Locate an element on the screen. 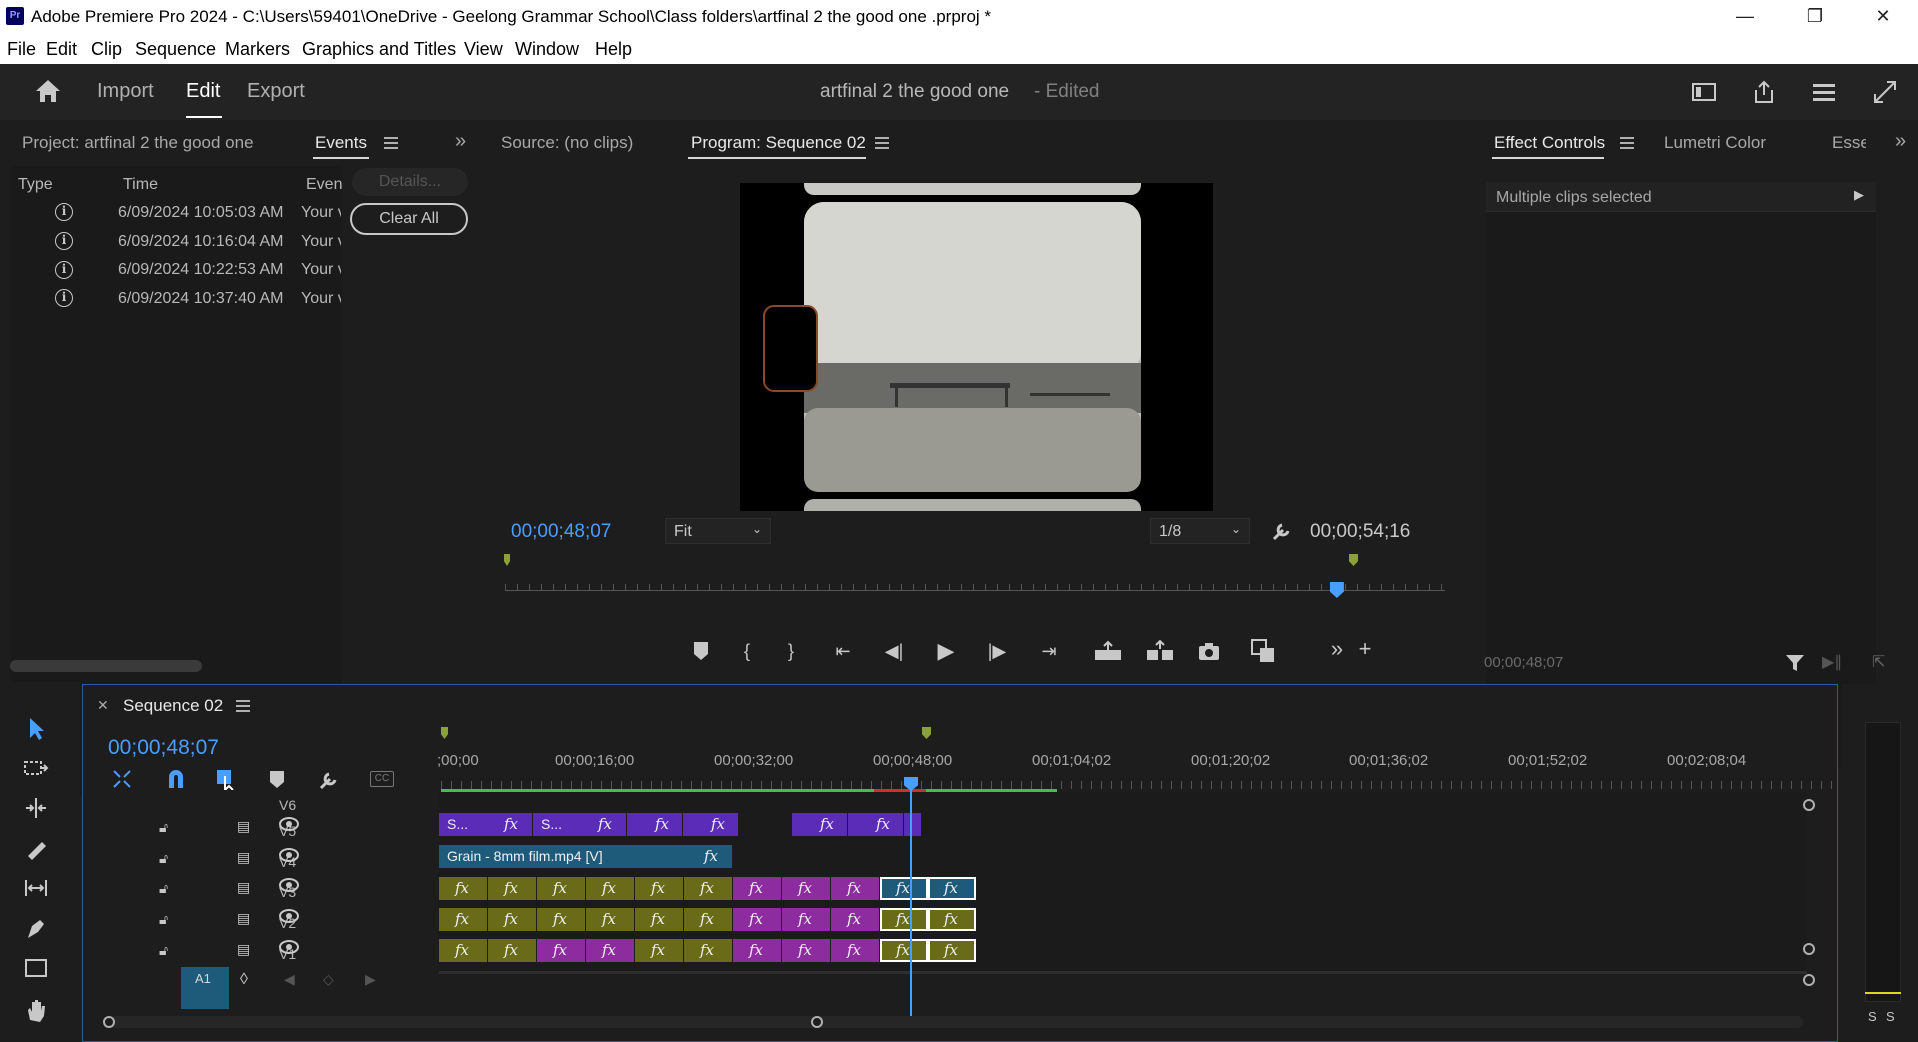 Image resolution: width=1918 pixels, height=1042 pixels. program-playhead is located at coordinates (1336, 590).